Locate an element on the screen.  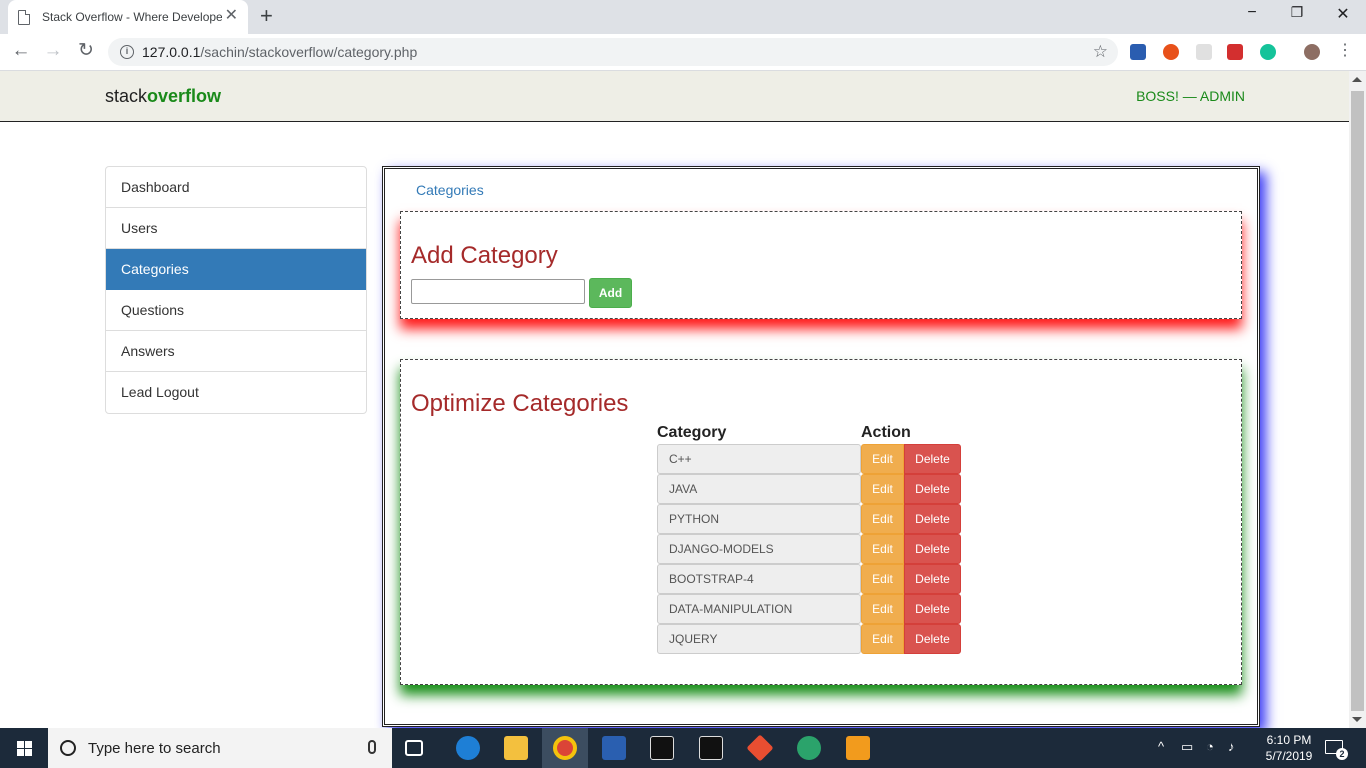
category-name: JQUERY is located at coordinates (759, 639).